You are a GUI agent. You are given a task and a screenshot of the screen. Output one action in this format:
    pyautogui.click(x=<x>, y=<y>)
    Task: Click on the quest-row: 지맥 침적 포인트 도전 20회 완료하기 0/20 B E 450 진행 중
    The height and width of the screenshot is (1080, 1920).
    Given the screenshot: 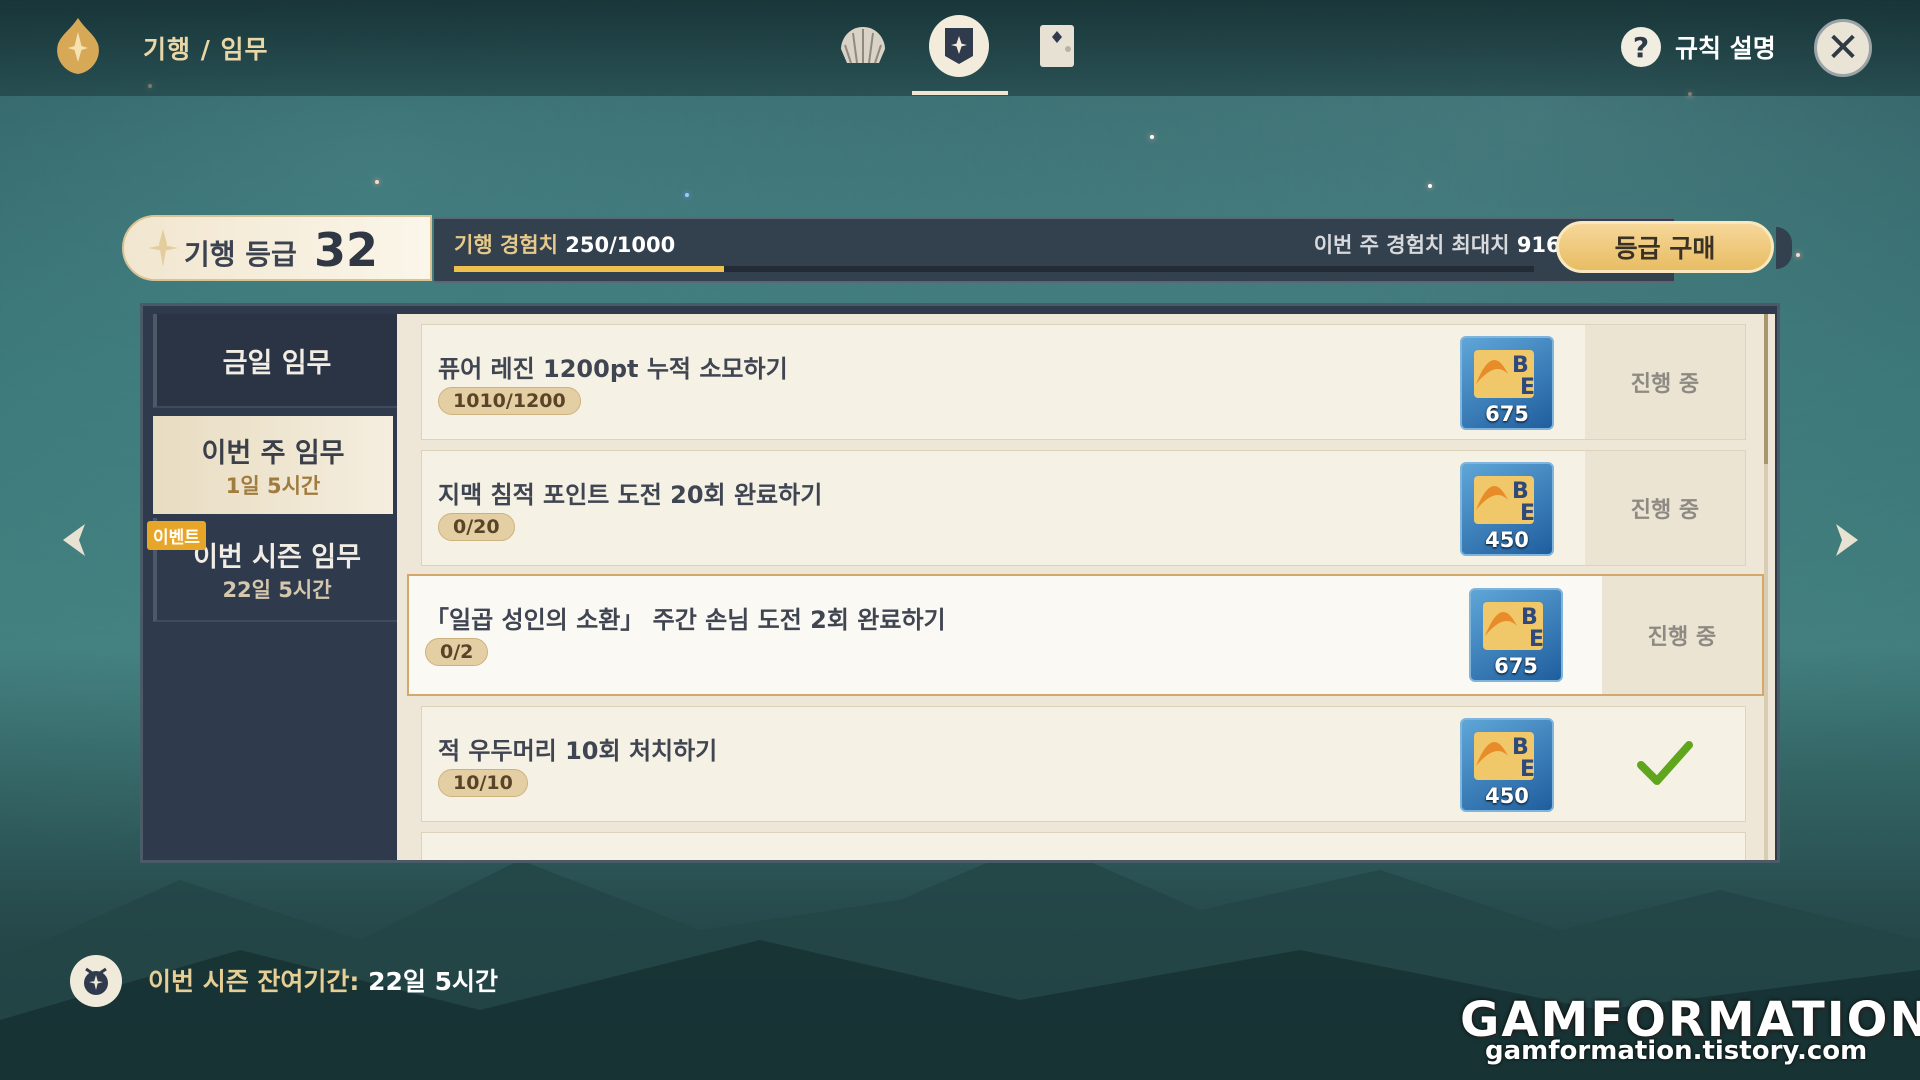 What is the action you would take?
    pyautogui.click(x=1083, y=508)
    